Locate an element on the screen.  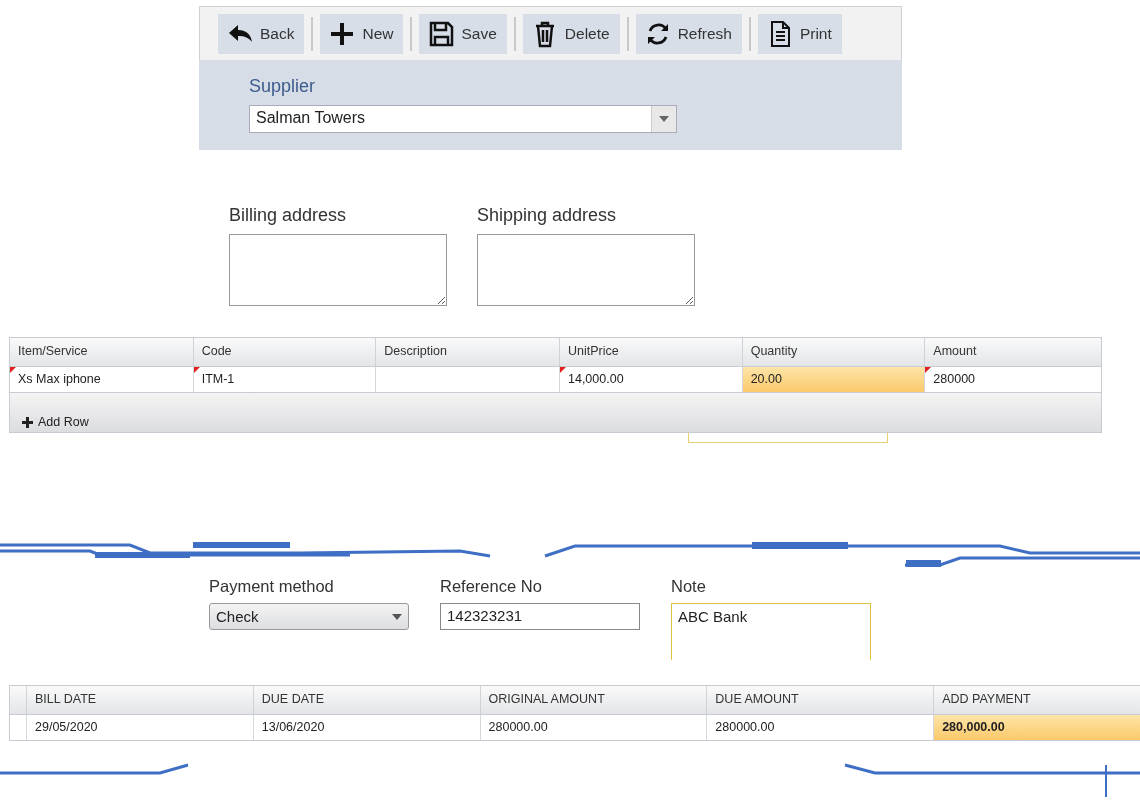
toolbar-button: Save is located at coordinates (463, 33).